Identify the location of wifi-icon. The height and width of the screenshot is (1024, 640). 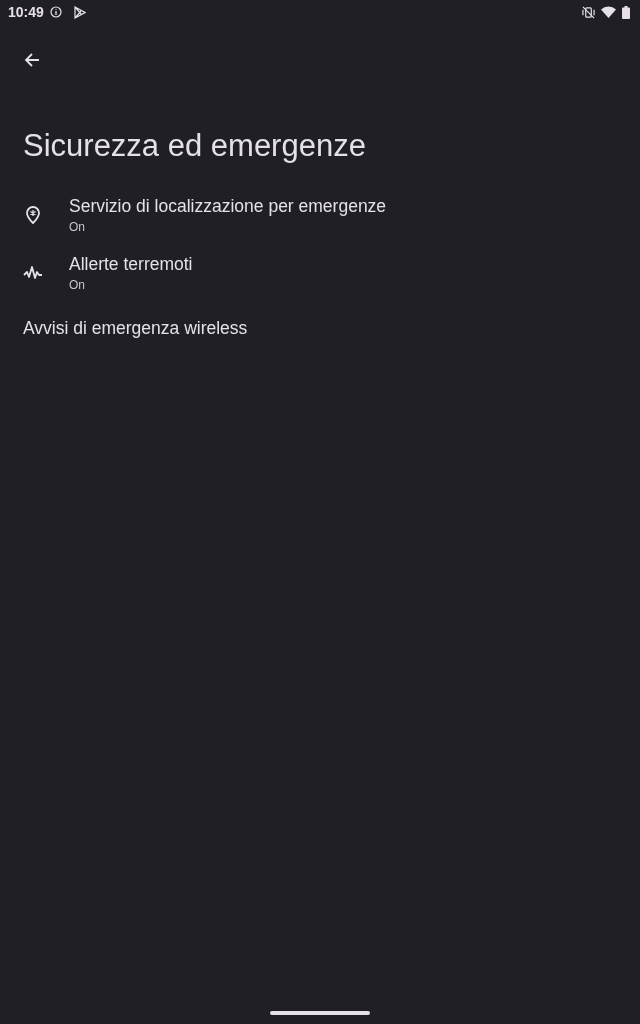
(608, 12).